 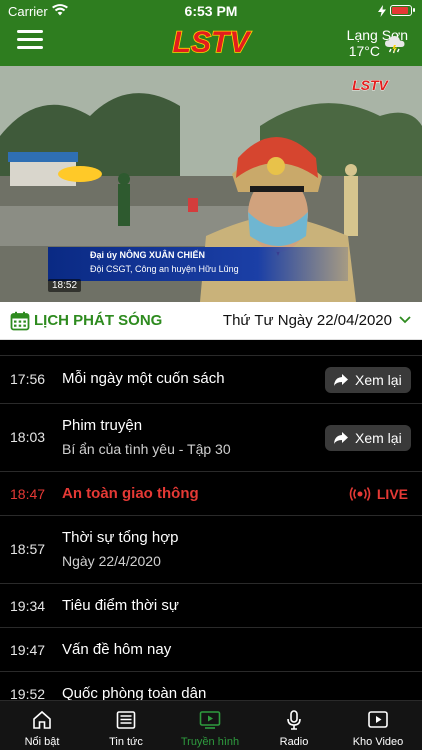 What do you see at coordinates (164, 269) in the screenshot?
I see `caption-role: Đội CSGT, Công an huyện Hữu Lũng` at bounding box center [164, 269].